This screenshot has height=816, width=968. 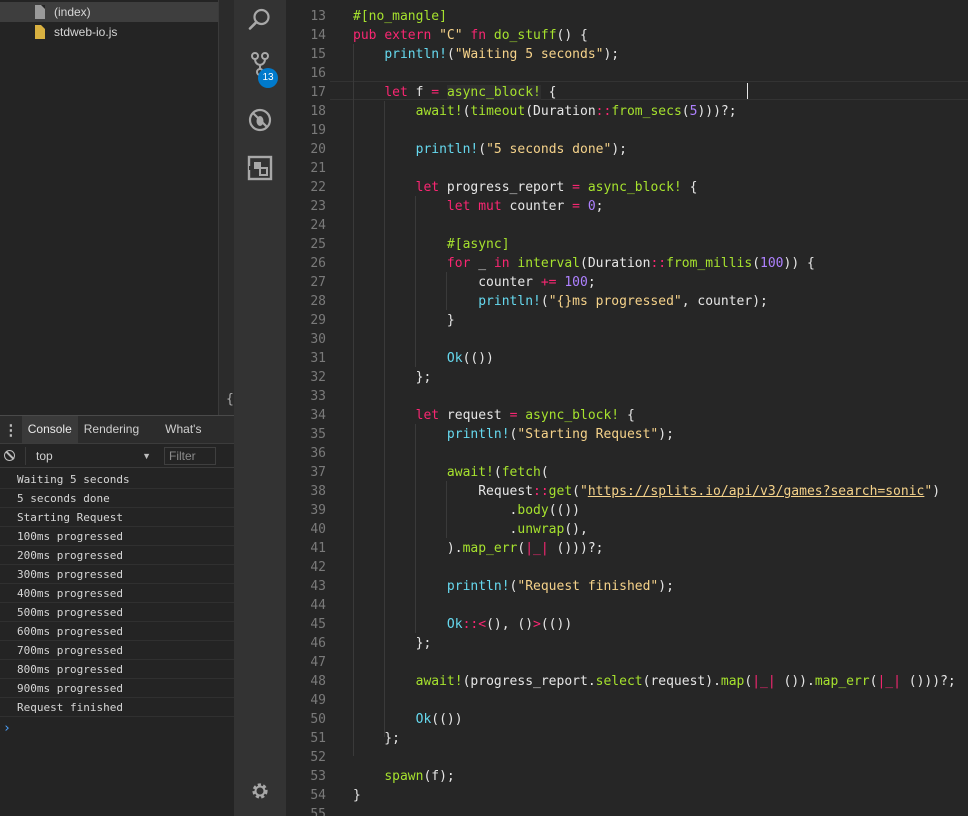 I want to click on line-number: 44, so click(x=318, y=605).